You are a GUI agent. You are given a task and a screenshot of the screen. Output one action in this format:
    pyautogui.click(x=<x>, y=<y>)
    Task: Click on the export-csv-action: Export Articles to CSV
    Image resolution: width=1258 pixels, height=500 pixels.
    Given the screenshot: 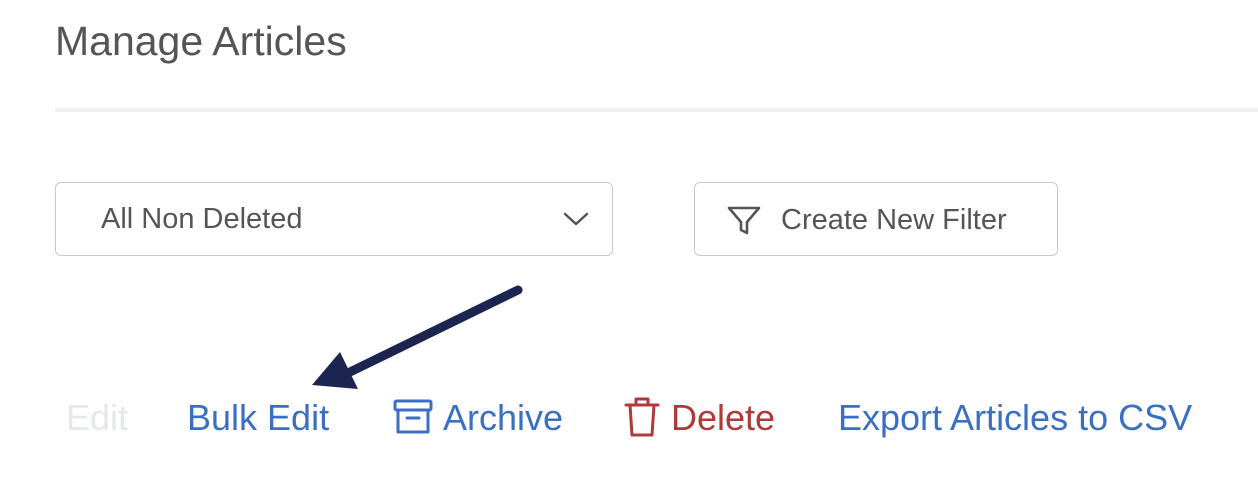 What is the action you would take?
    pyautogui.click(x=1015, y=418)
    